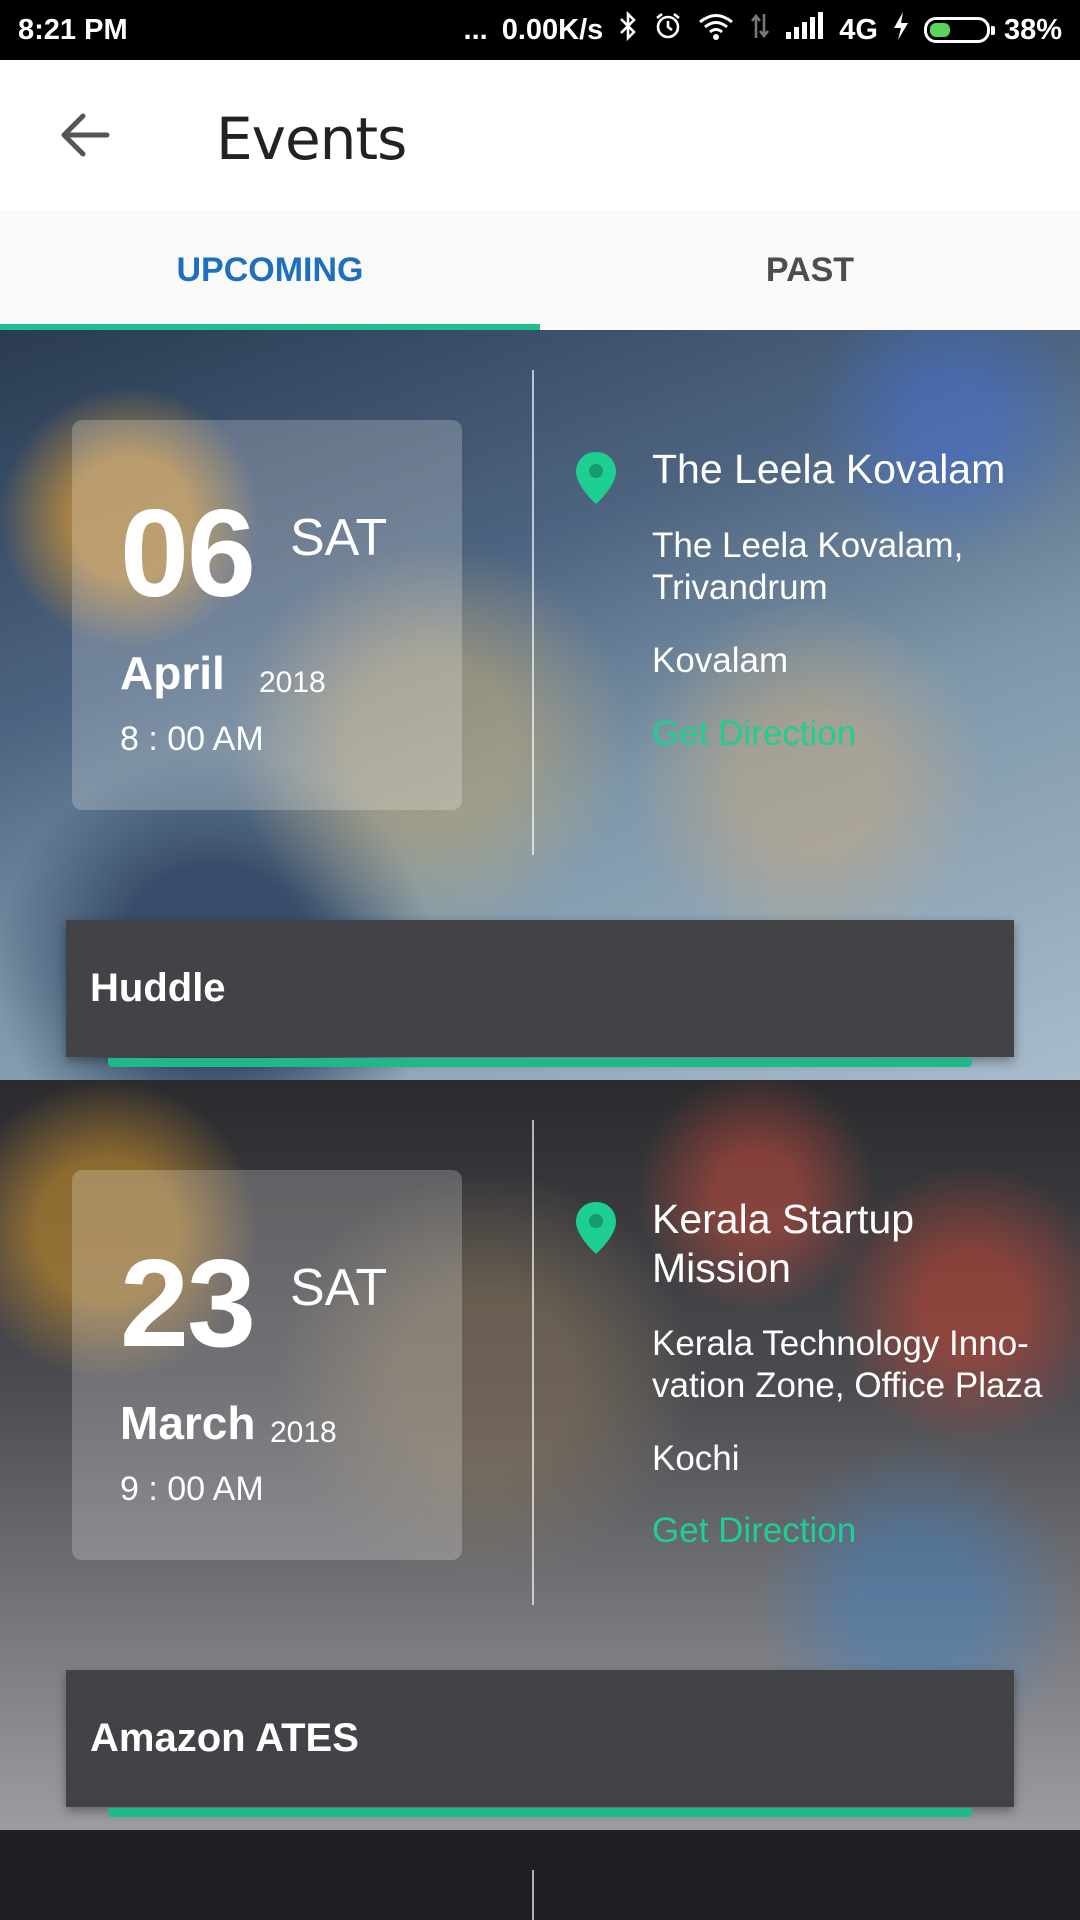 This screenshot has width=1080, height=1920. What do you see at coordinates (716, 30) in the screenshot?
I see `wifi-icon` at bounding box center [716, 30].